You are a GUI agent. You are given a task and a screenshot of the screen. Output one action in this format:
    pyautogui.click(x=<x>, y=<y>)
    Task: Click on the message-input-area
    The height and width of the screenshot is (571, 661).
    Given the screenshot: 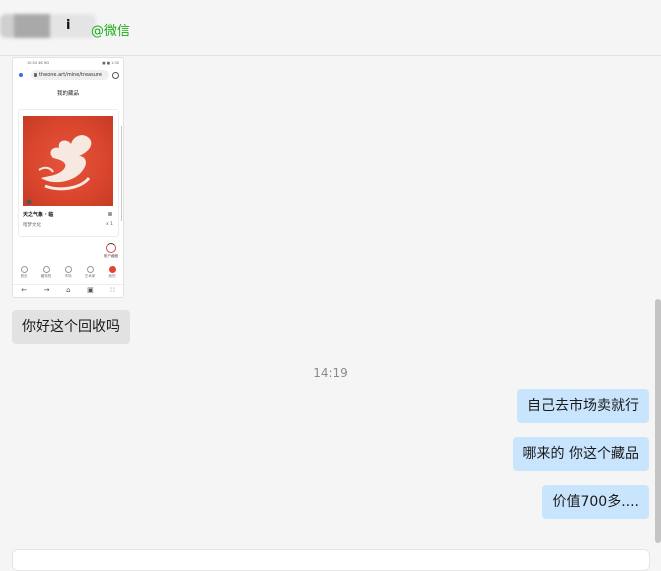 What is the action you would take?
    pyautogui.click(x=331, y=560)
    